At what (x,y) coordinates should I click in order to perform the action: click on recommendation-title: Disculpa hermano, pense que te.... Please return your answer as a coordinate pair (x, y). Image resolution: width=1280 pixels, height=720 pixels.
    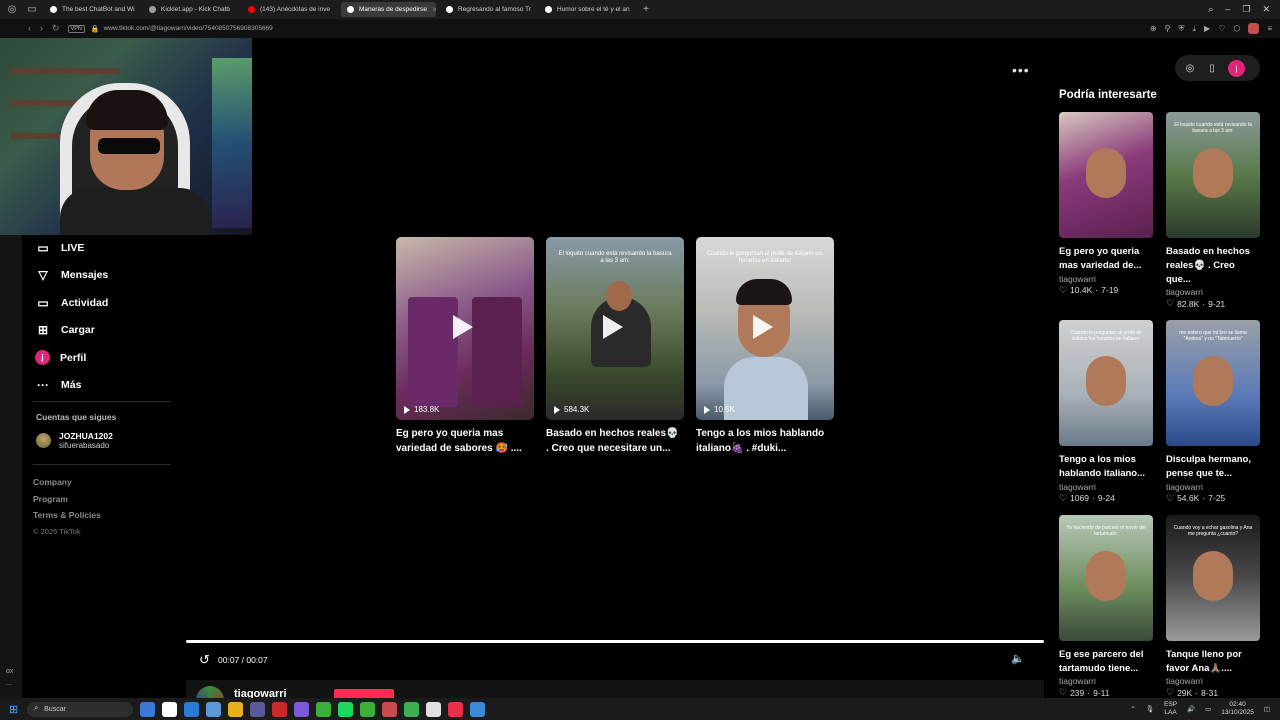
    Looking at the image, I should click on (1213, 467).